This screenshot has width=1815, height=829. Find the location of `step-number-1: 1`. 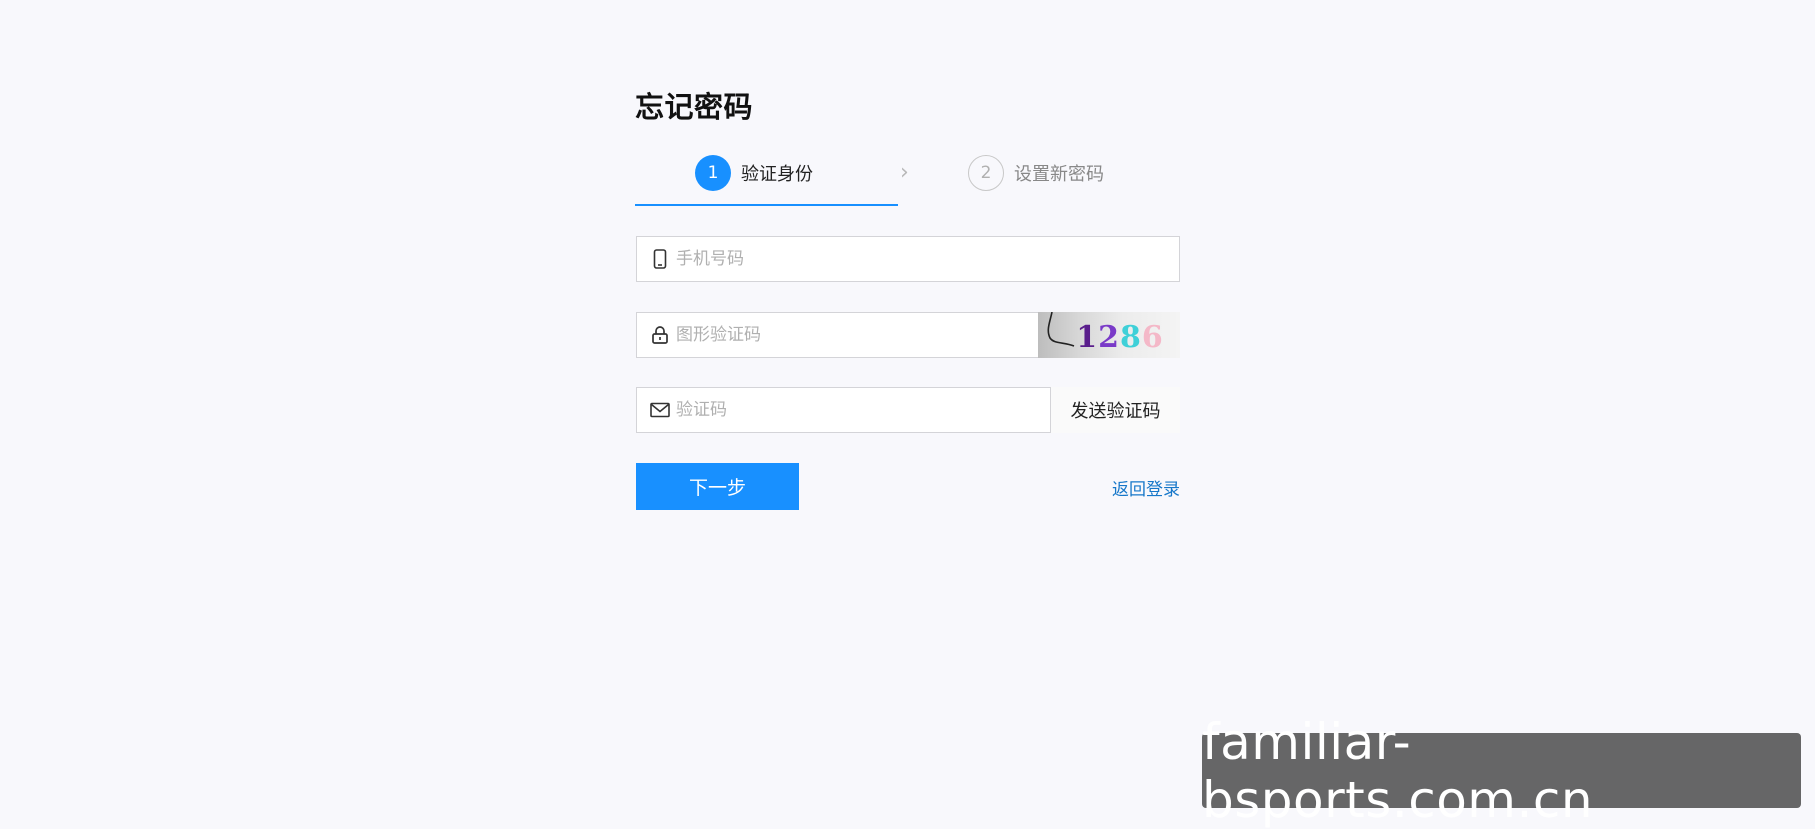

step-number-1: 1 is located at coordinates (713, 173).